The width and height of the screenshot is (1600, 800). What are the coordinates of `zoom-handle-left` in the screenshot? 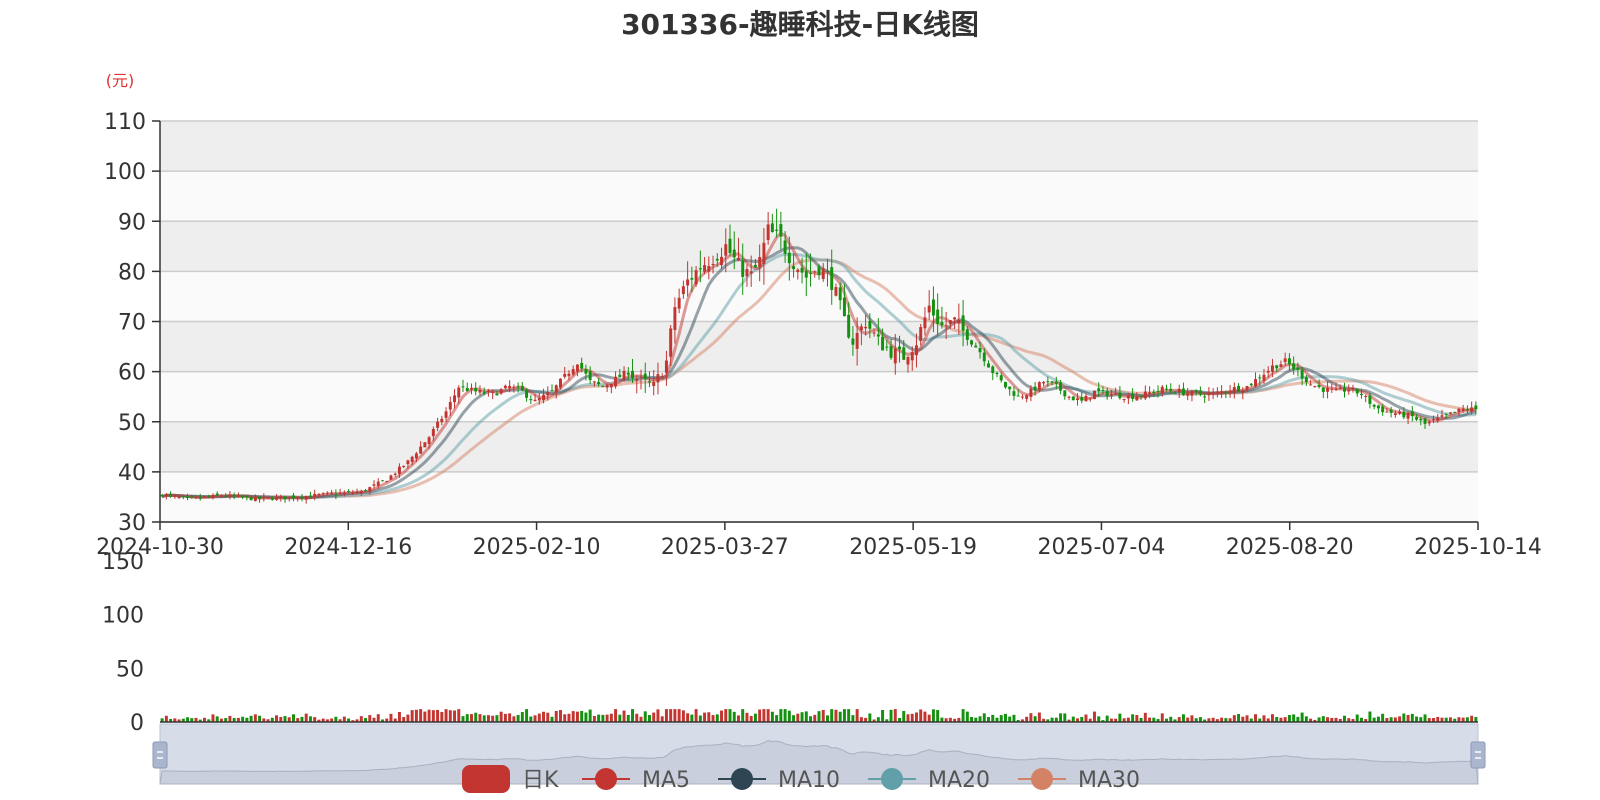 It's located at (160, 755).